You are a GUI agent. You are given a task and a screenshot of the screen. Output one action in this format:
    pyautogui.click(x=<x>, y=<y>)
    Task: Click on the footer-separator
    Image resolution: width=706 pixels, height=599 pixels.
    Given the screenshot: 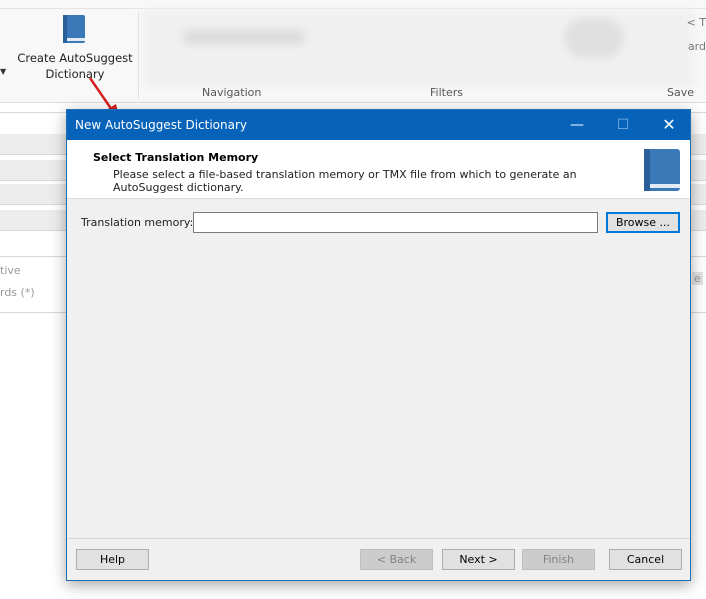 What is the action you would take?
    pyautogui.click(x=378, y=538)
    